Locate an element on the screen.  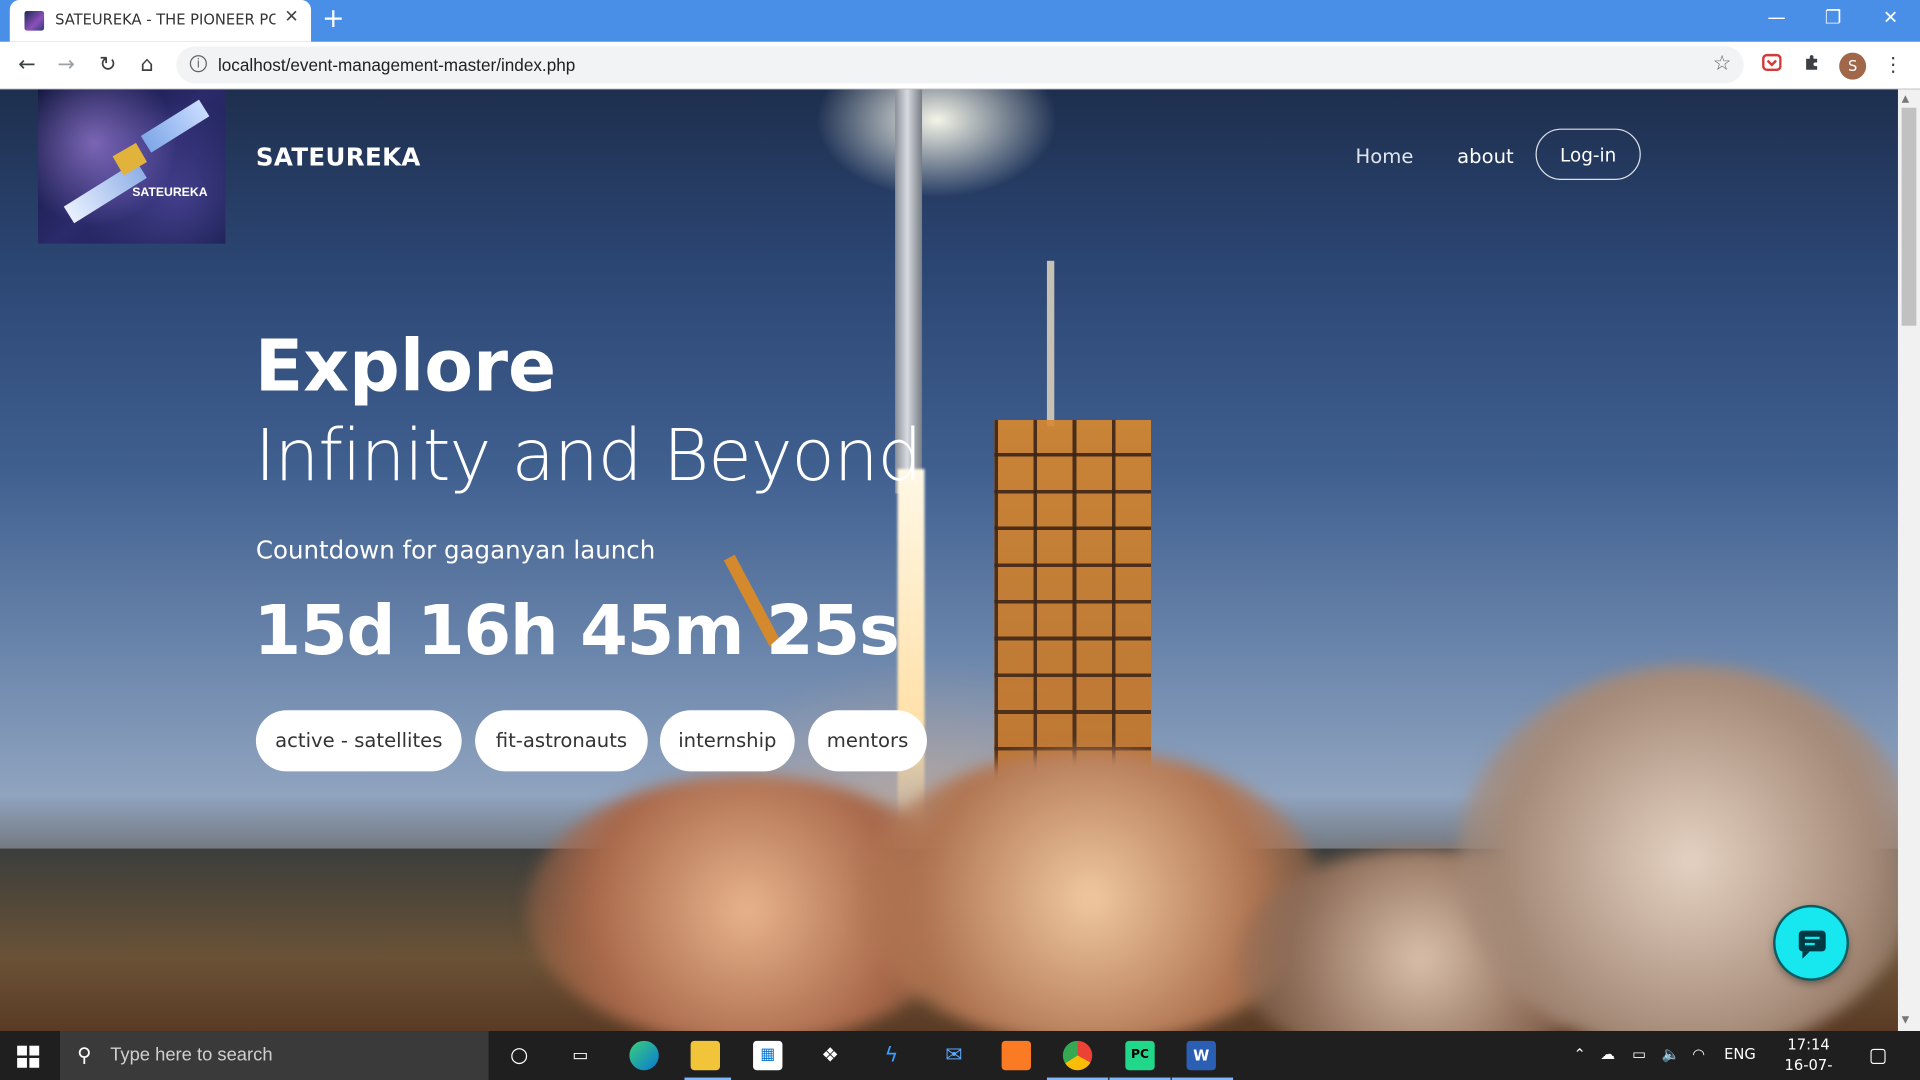
scroll-down-arrow-icon: ▼ is located at coordinates (1906, 1019).